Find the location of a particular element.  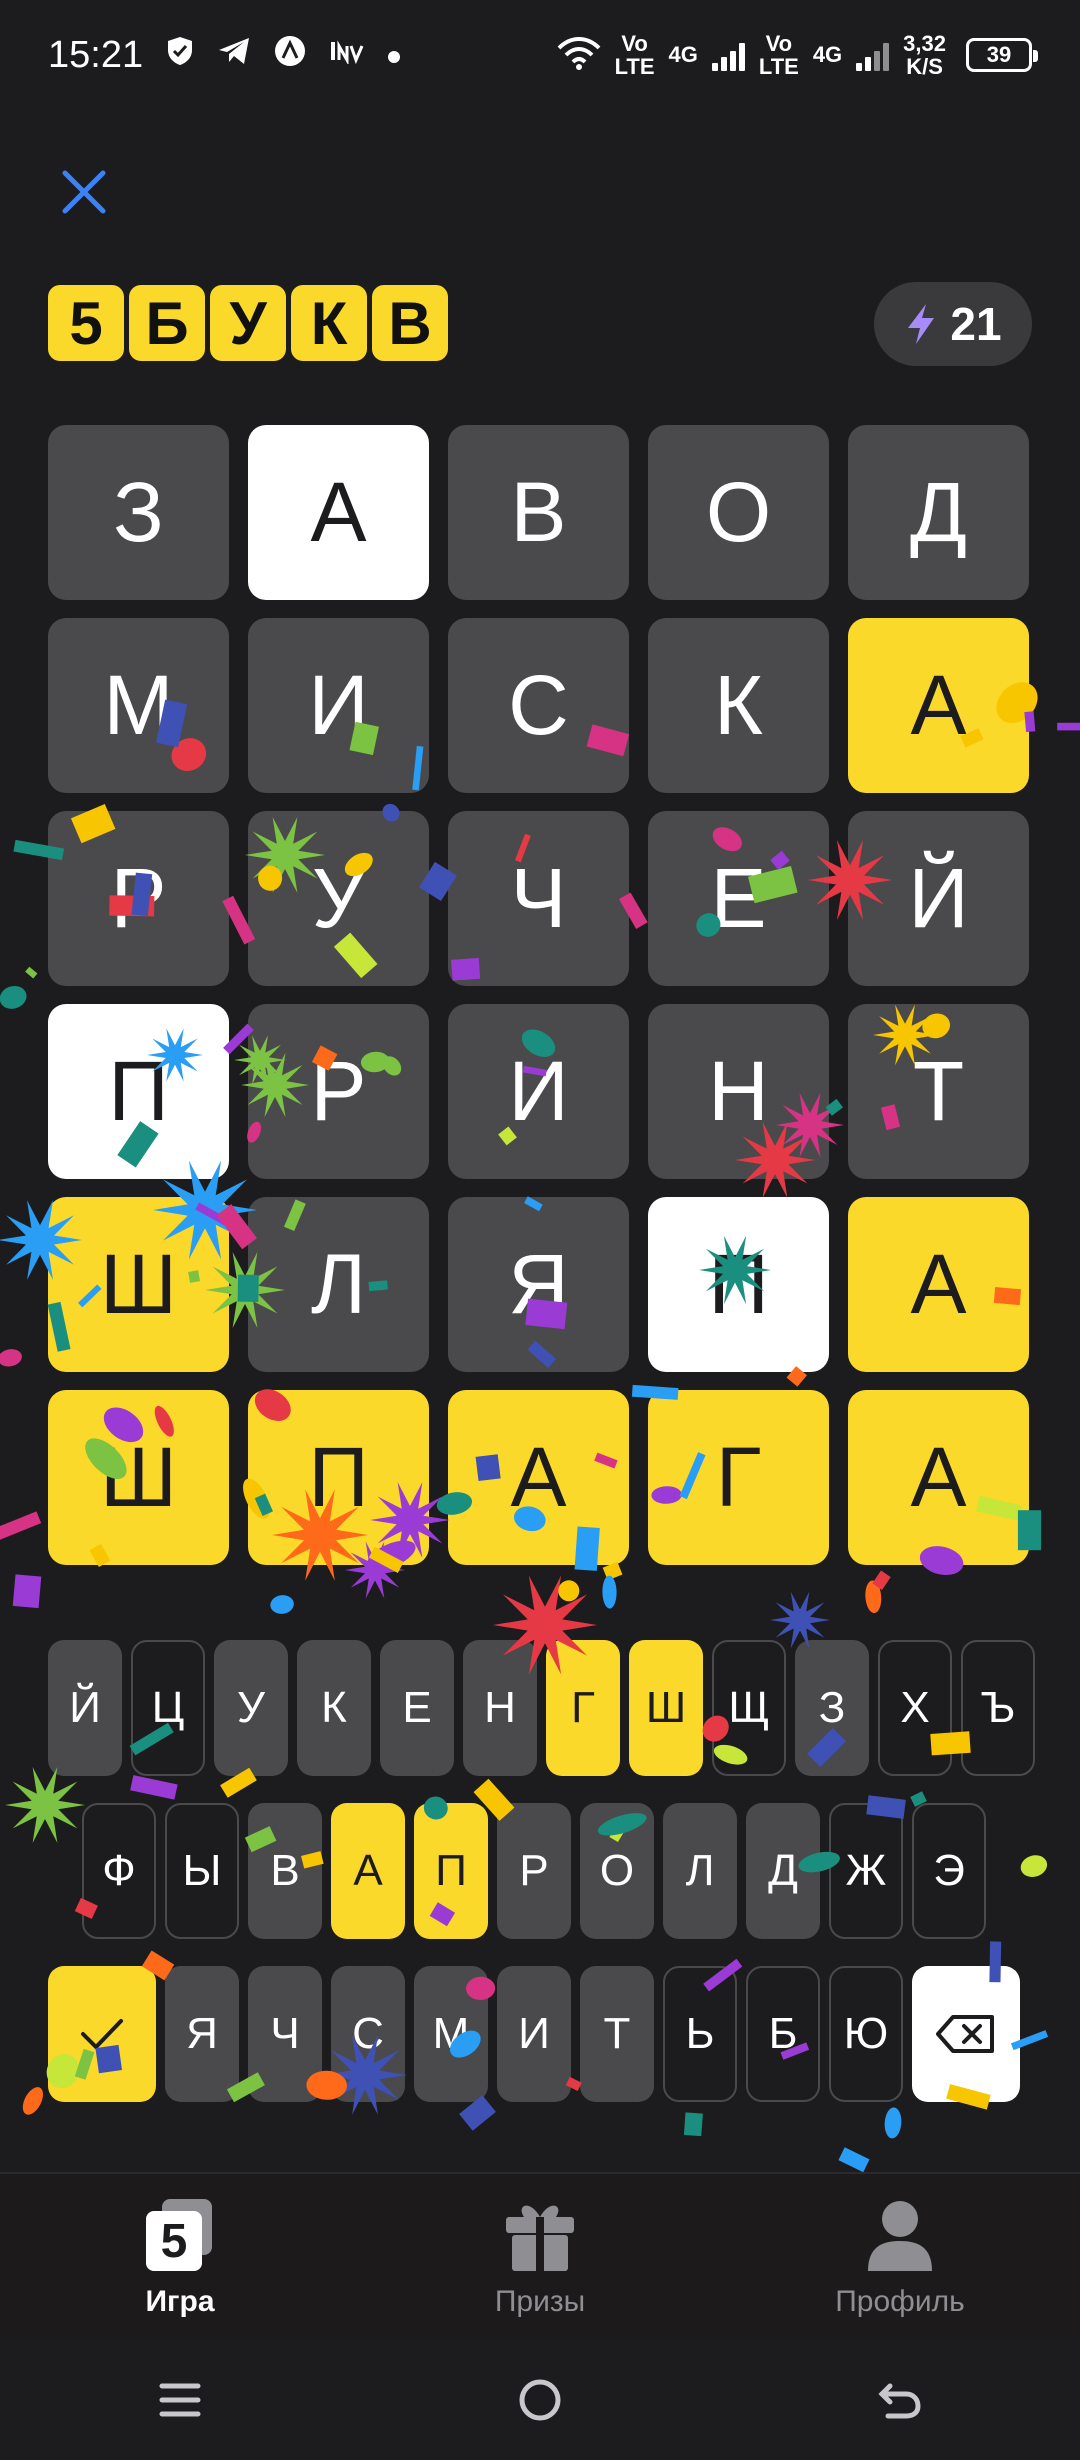

gift-icon is located at coordinates (540, 2235).